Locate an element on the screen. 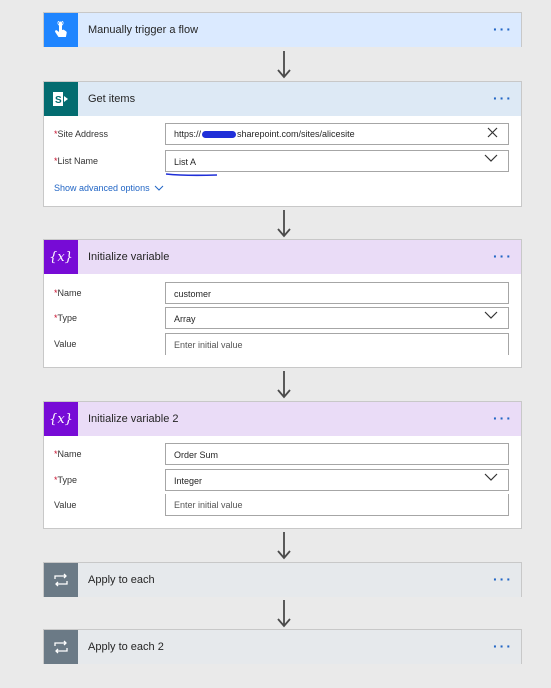  site-address-label: *Site Address is located at coordinates (81, 134).